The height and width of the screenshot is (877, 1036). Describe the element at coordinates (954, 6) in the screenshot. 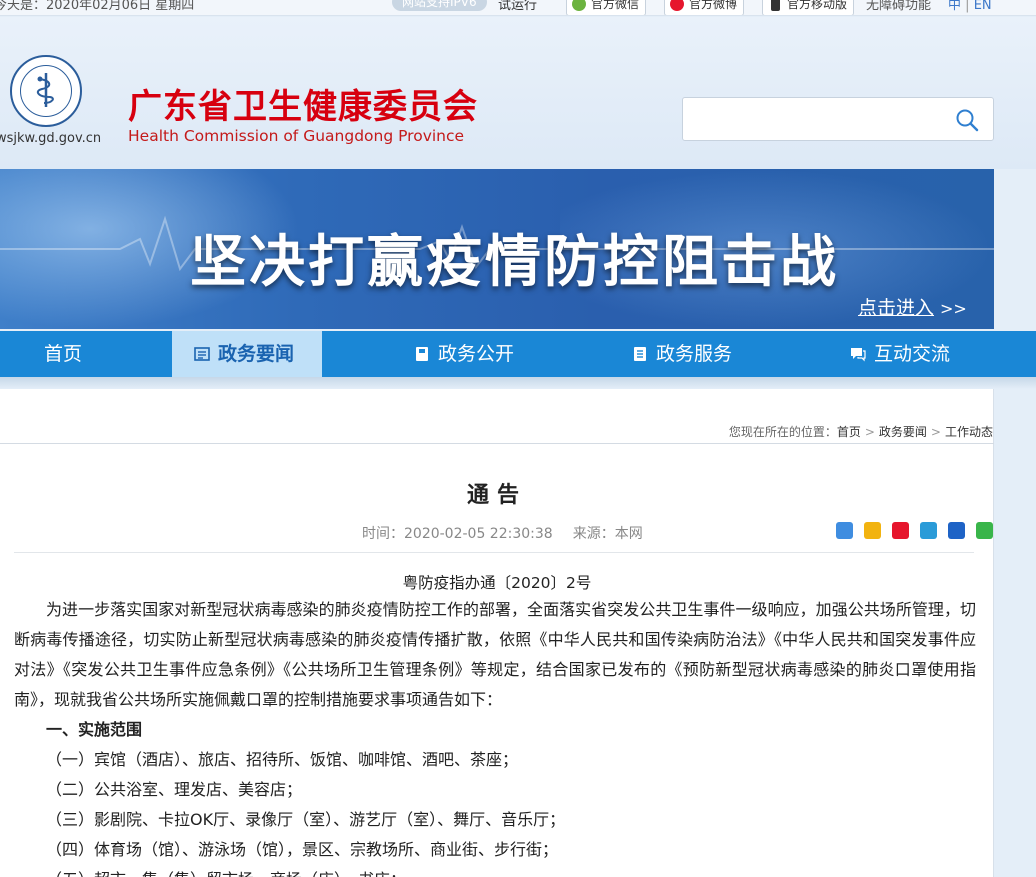

I see `lang-zh-link: 中` at that location.